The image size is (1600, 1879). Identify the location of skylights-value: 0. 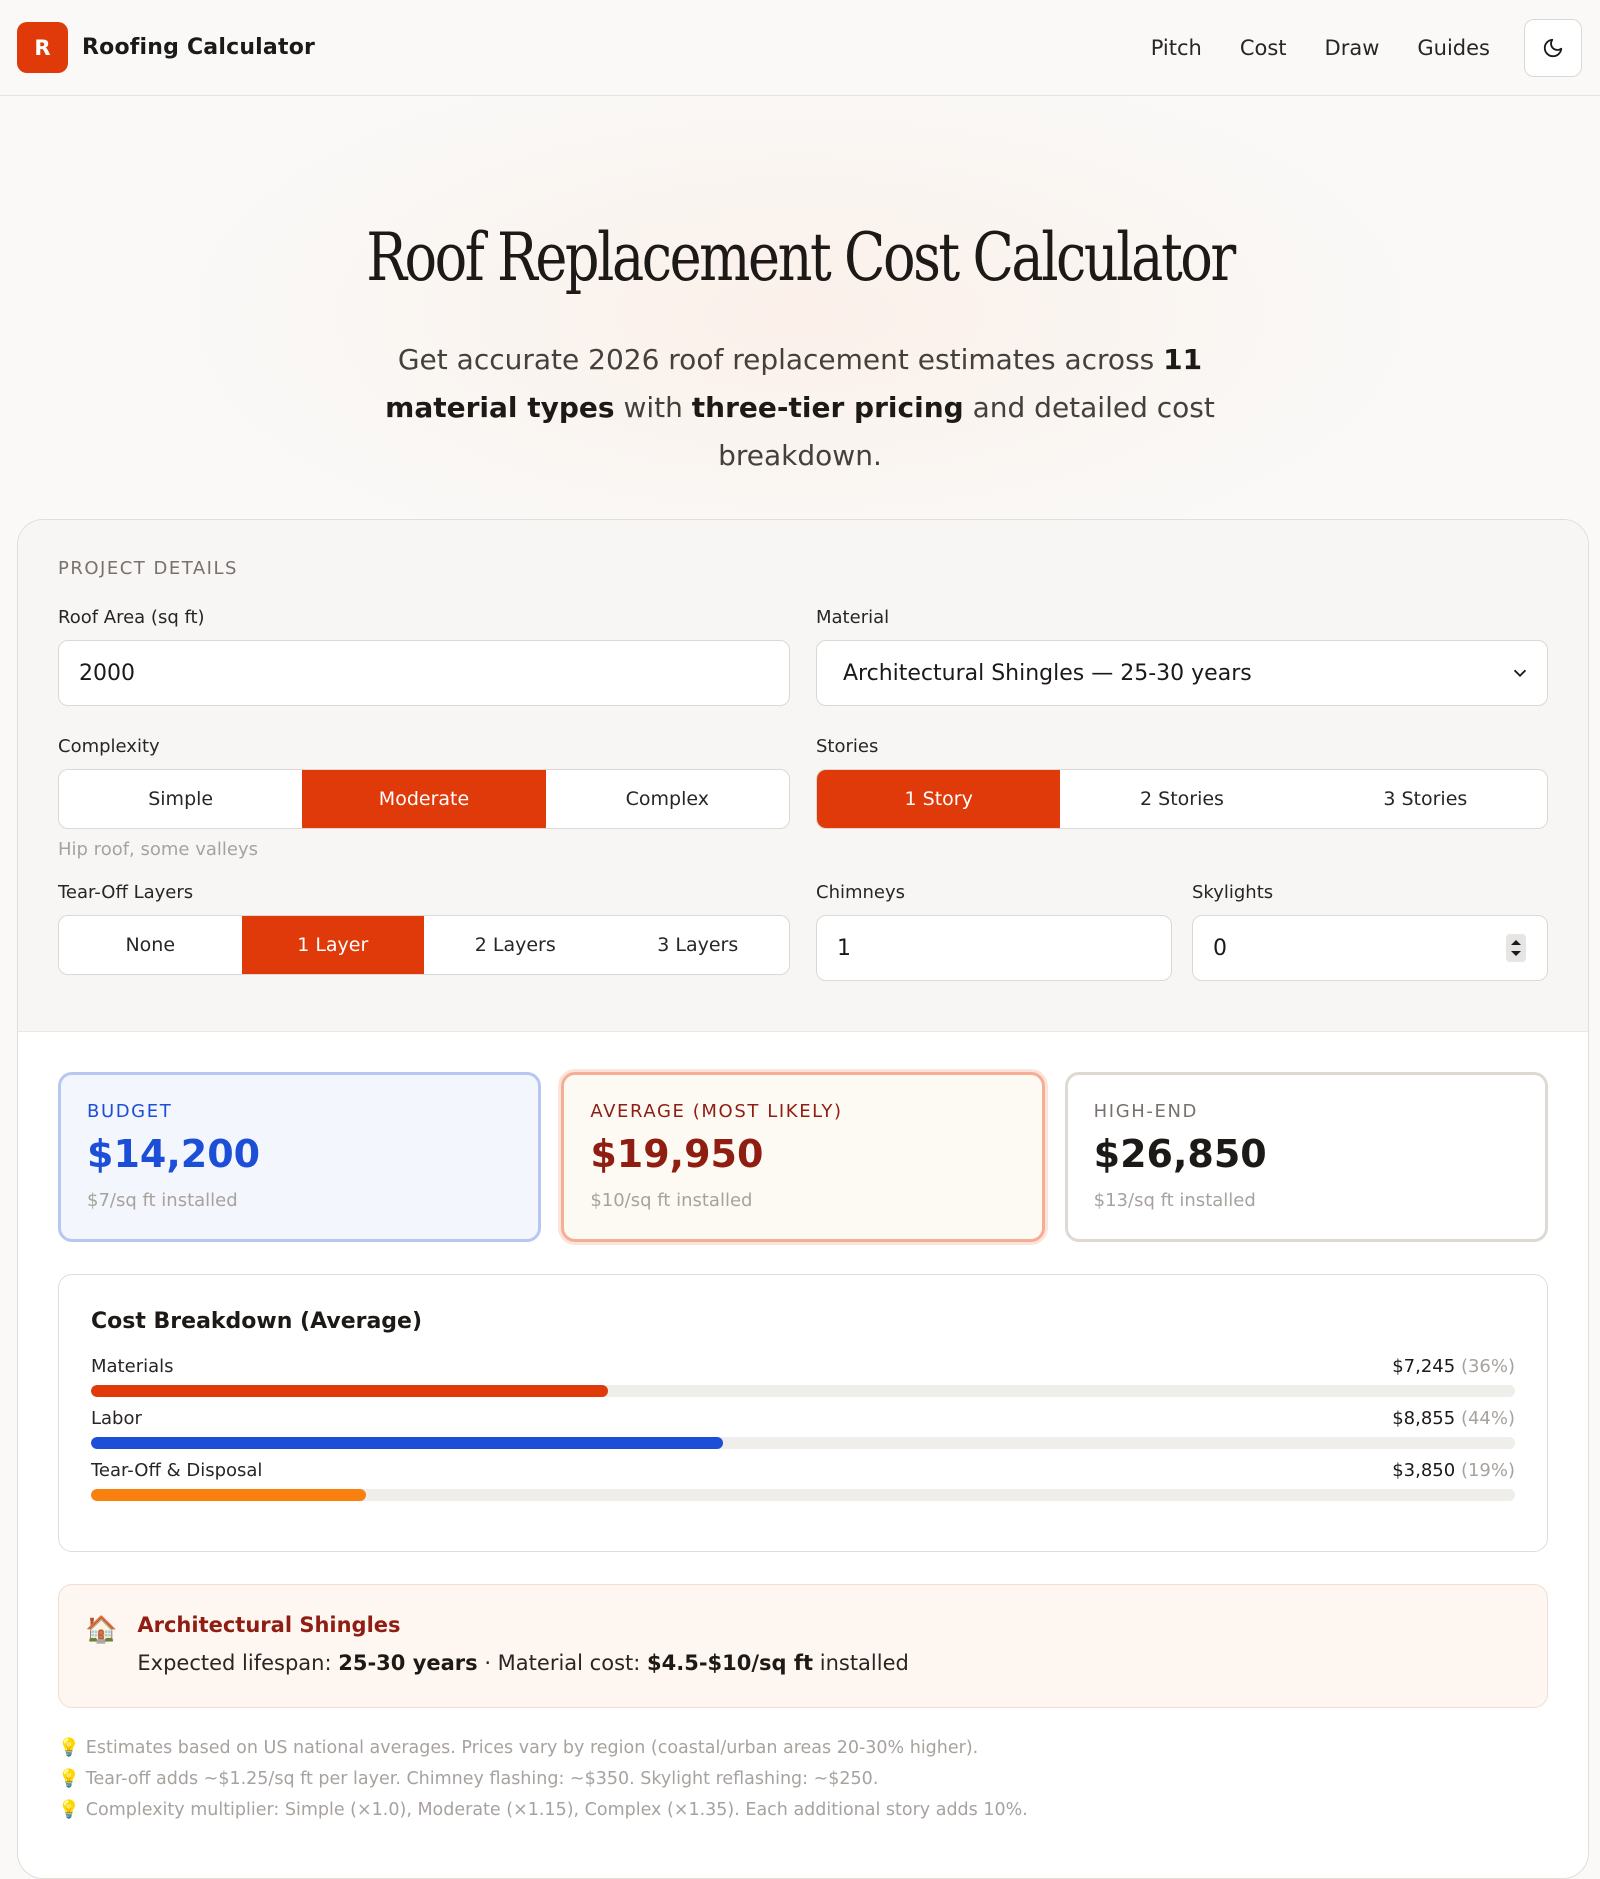
(1220, 948).